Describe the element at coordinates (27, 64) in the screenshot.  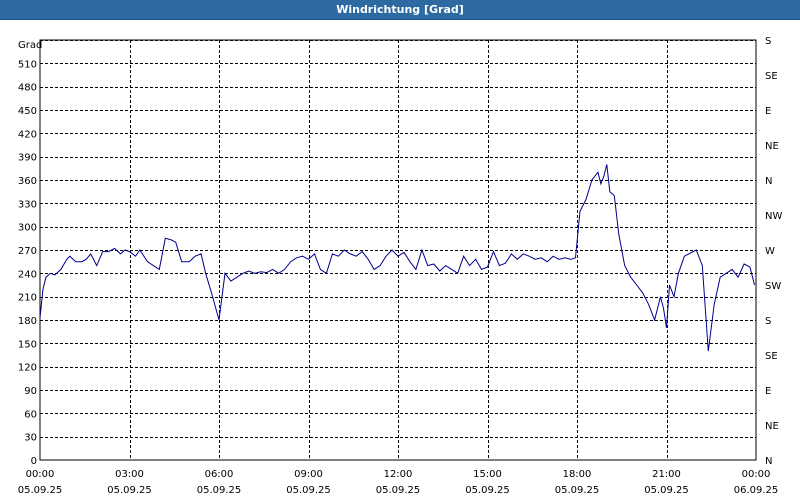
I see `y-tick-label: 510` at that location.